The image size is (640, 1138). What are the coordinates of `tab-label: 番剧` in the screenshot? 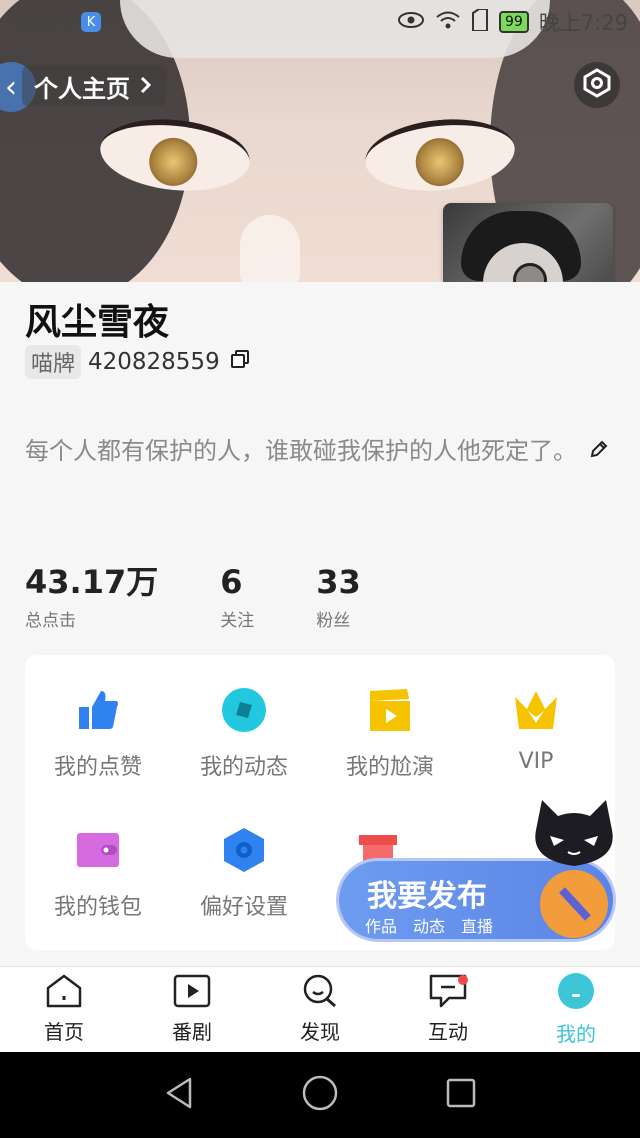 It's located at (192, 1032).